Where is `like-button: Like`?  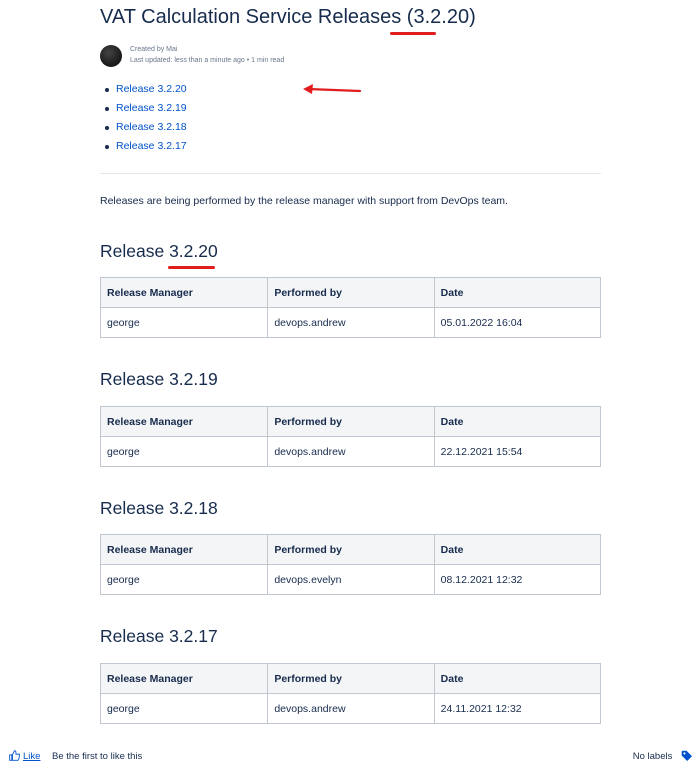 like-button: Like is located at coordinates (24, 756).